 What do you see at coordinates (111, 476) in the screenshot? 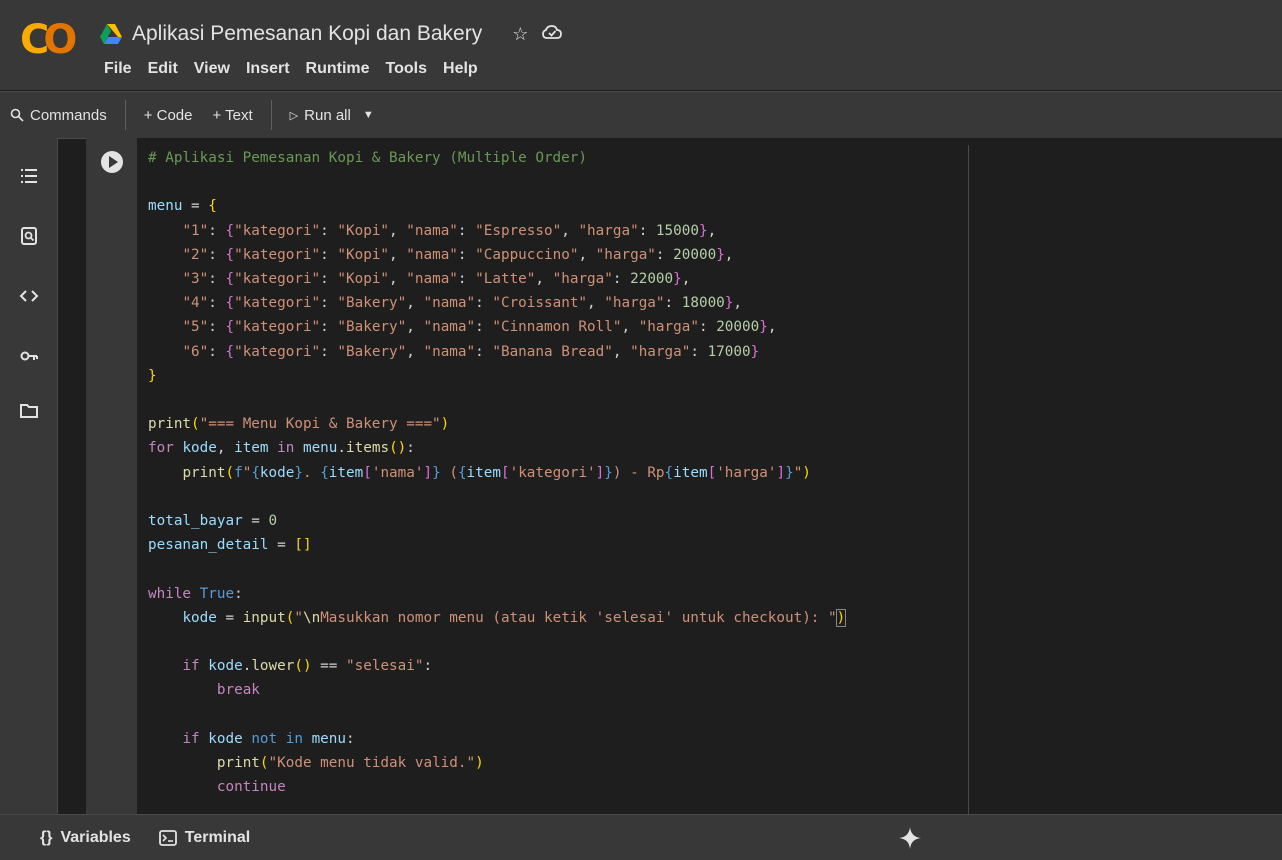
I see `cell-gutter` at bounding box center [111, 476].